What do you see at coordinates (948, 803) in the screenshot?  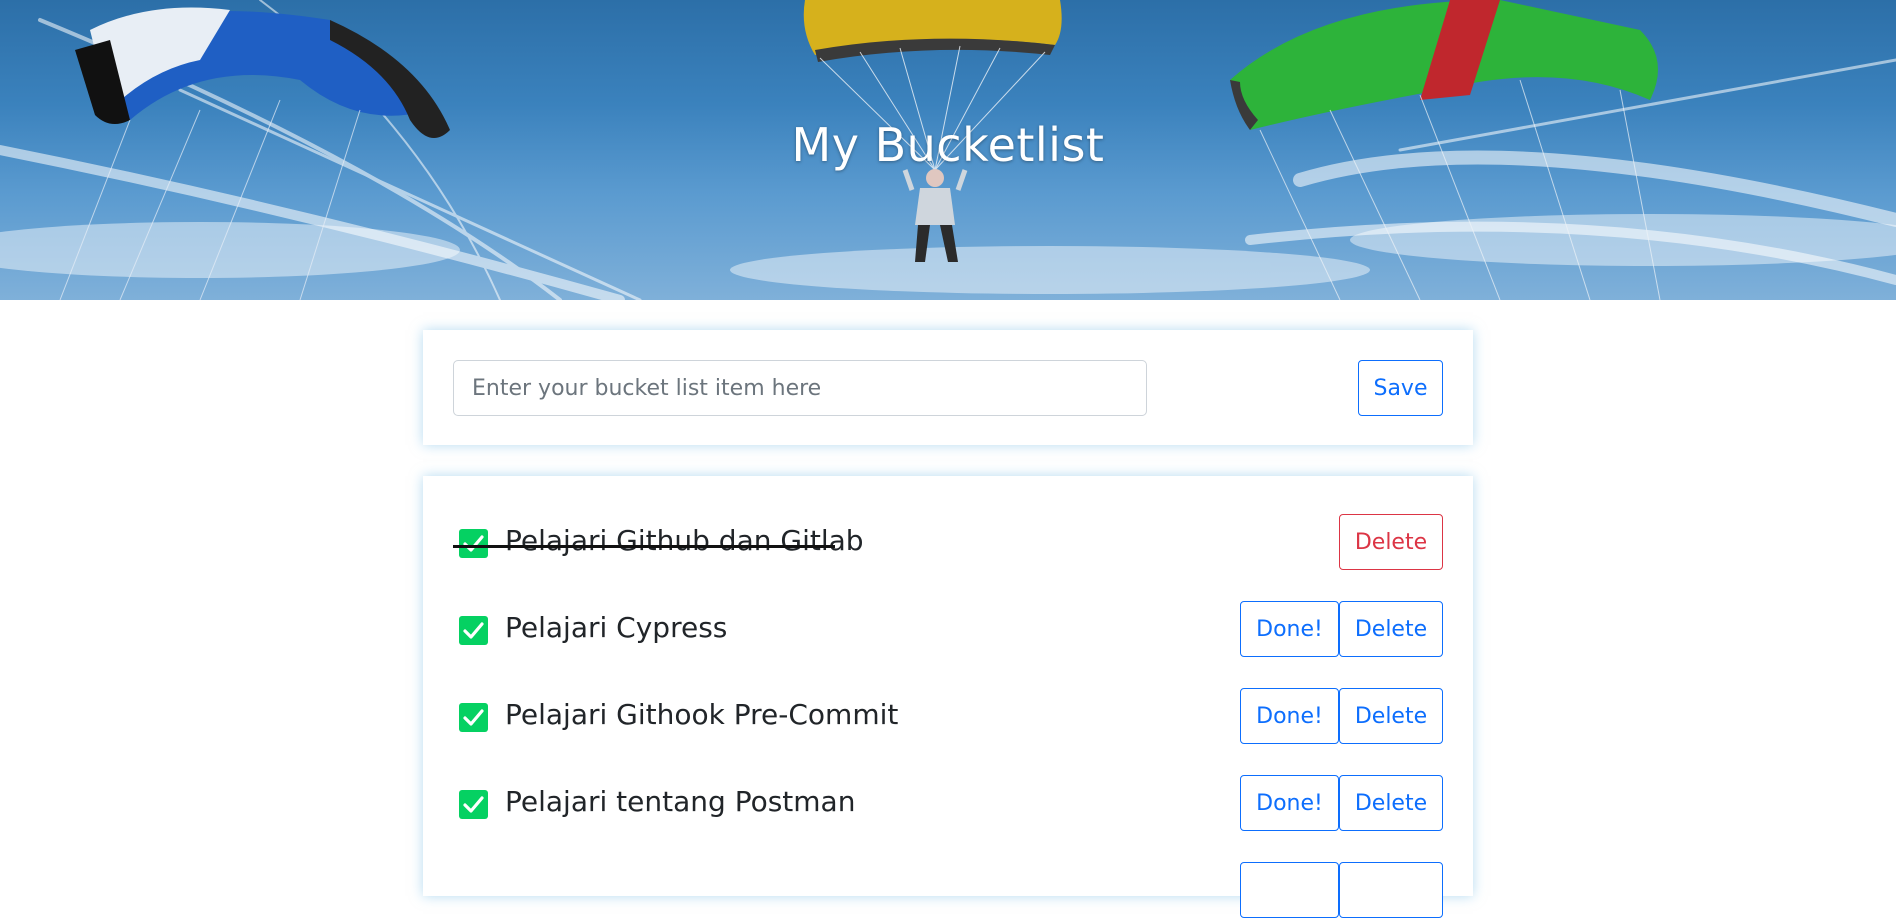 I see `list-item: Pelajari tentang Postman Done! Delete` at bounding box center [948, 803].